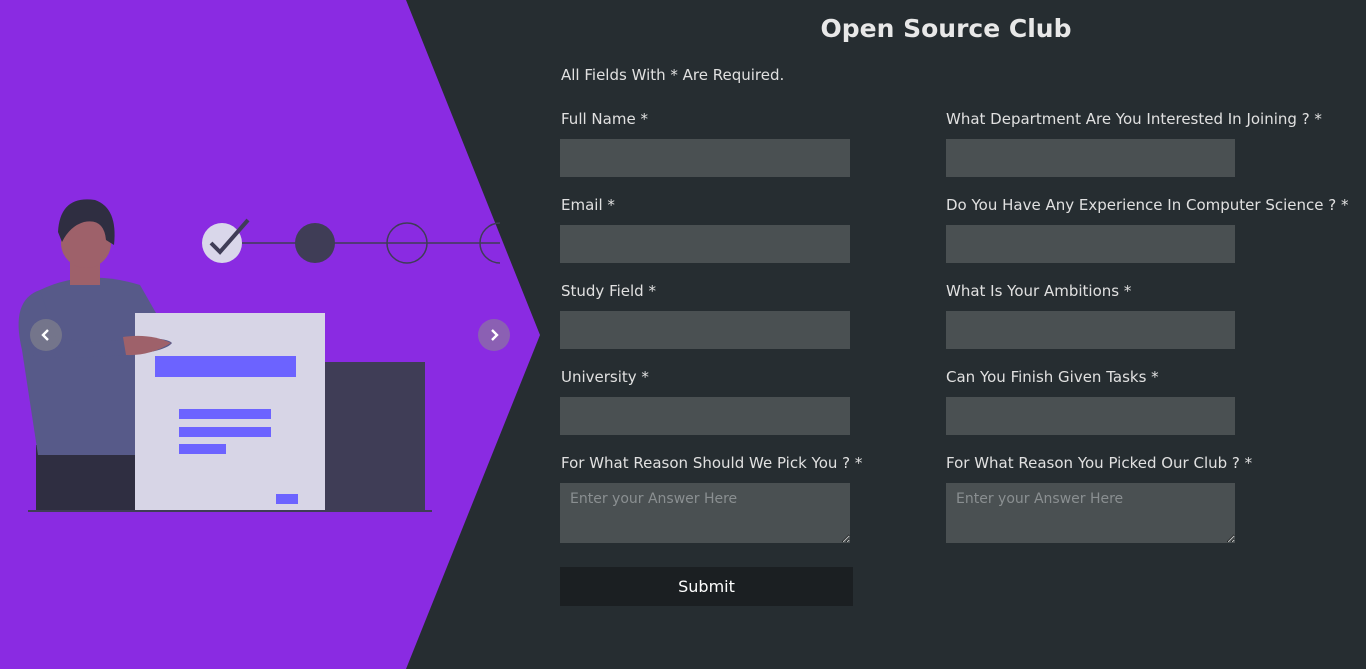 The image size is (1366, 669). Describe the element at coordinates (588, 205) in the screenshot. I see `email-label: Email *` at that location.